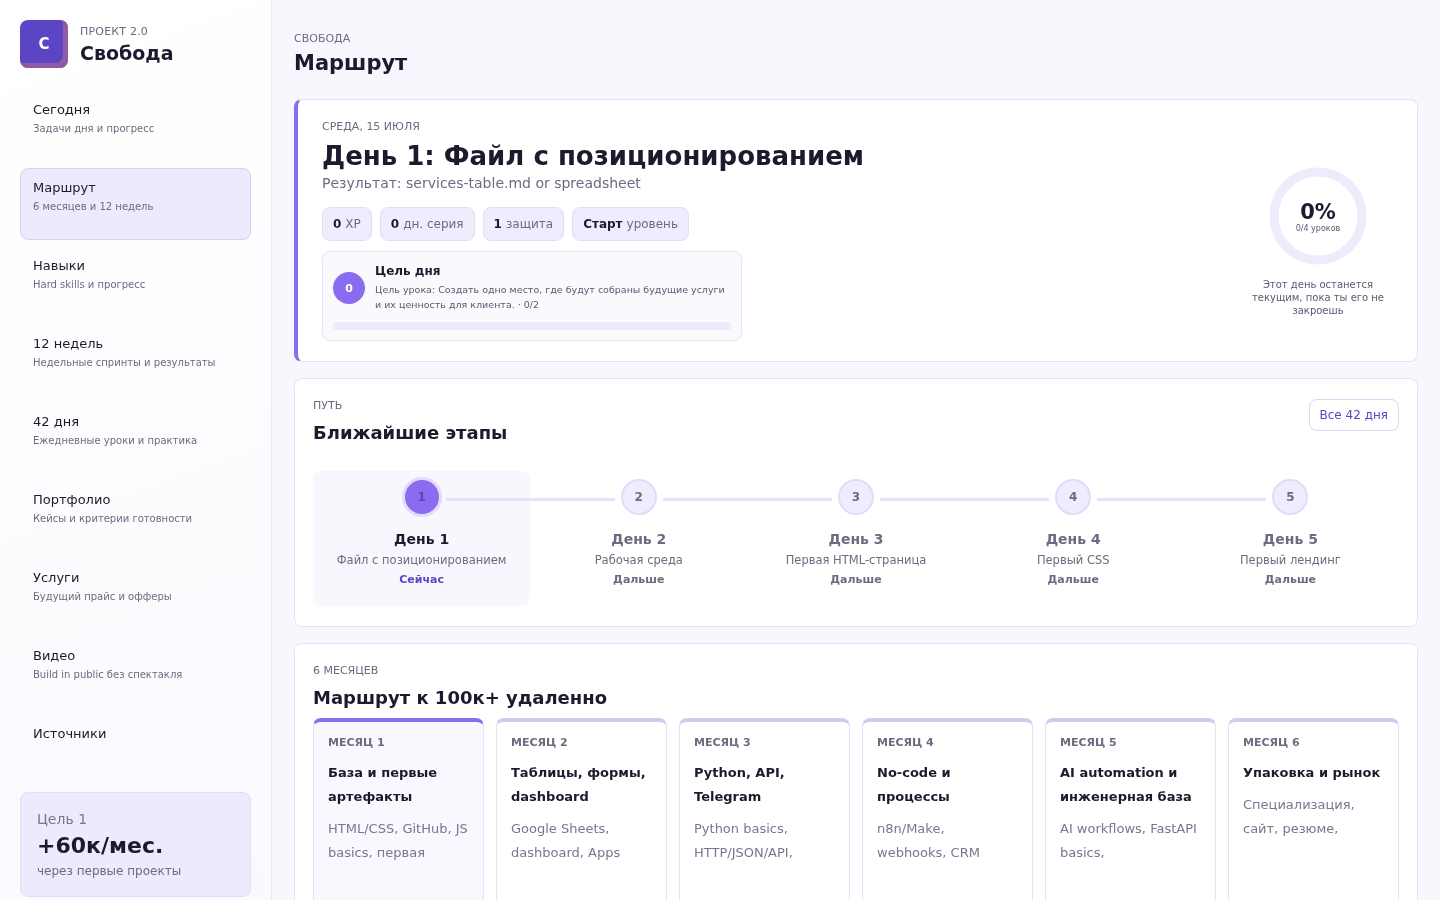  Describe the element at coordinates (421, 497) in the screenshot. I see `step-number: 1` at that location.